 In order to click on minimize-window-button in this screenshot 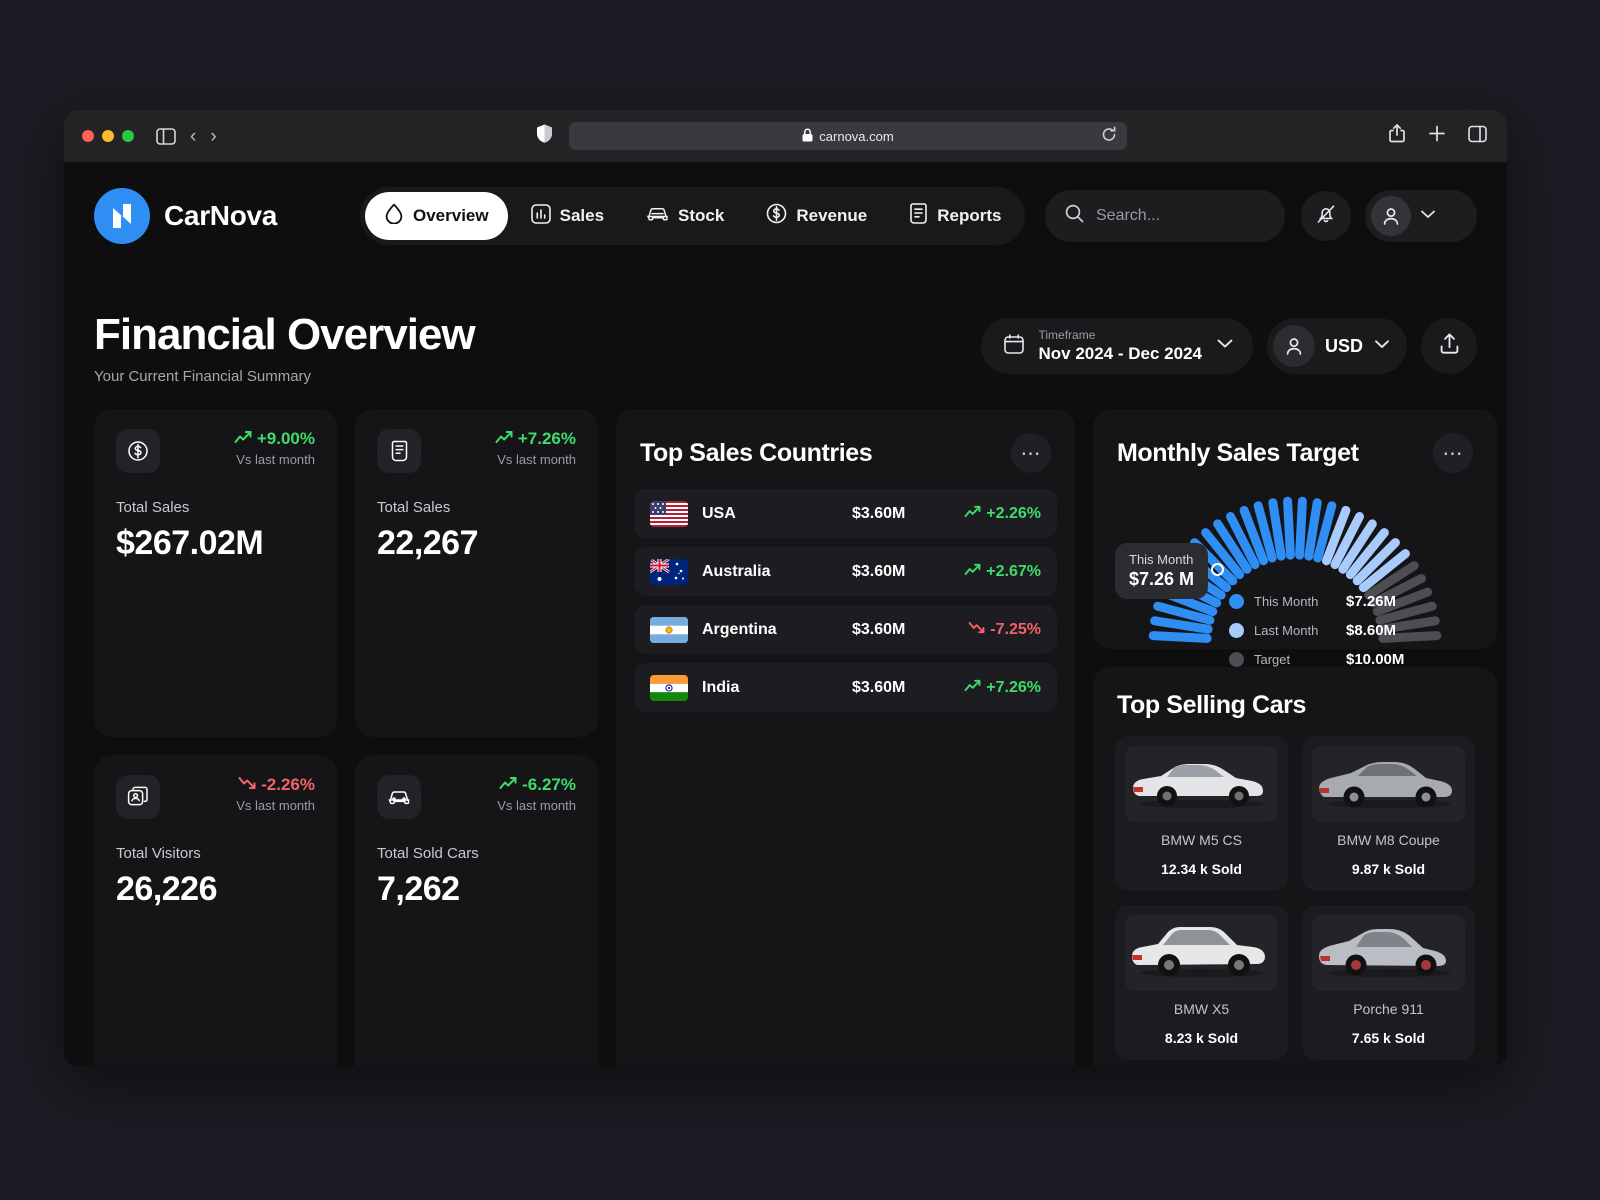, I will do `click(108, 136)`.